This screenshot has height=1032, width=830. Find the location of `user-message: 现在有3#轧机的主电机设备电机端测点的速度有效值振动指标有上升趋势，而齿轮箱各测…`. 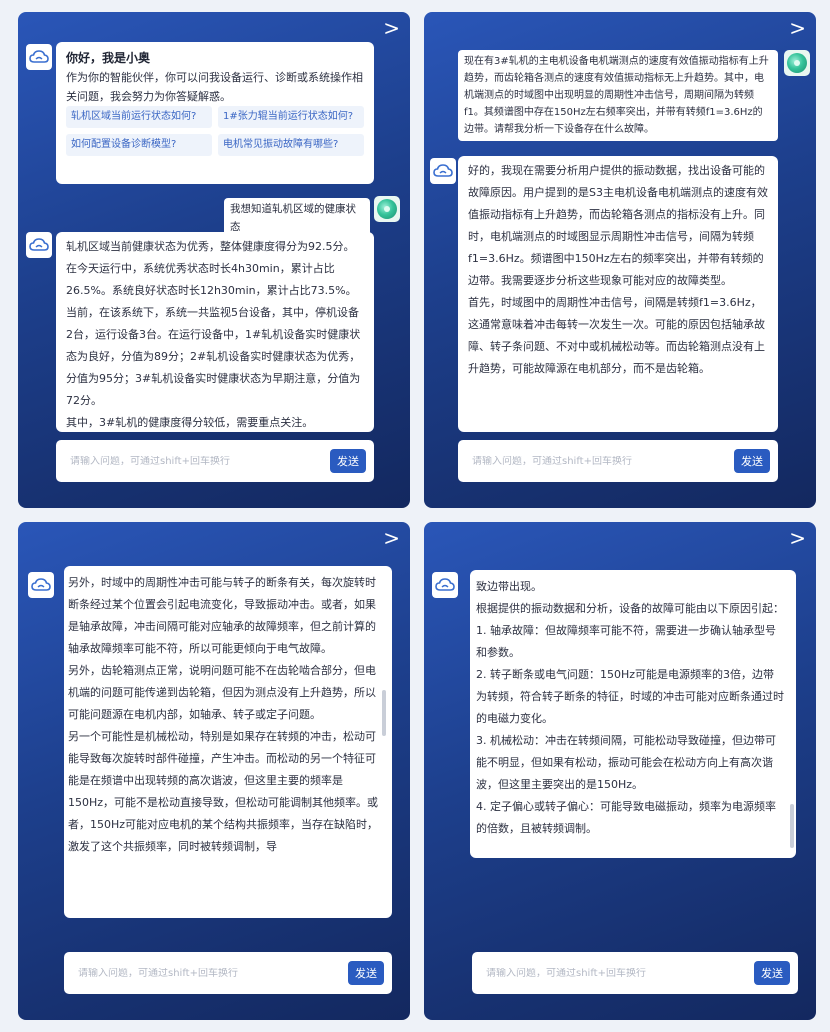

user-message: 现在有3#轧机的主电机设备电机端测点的速度有效值振动指标有上升趋势，而齿轮箱各测… is located at coordinates (618, 95).